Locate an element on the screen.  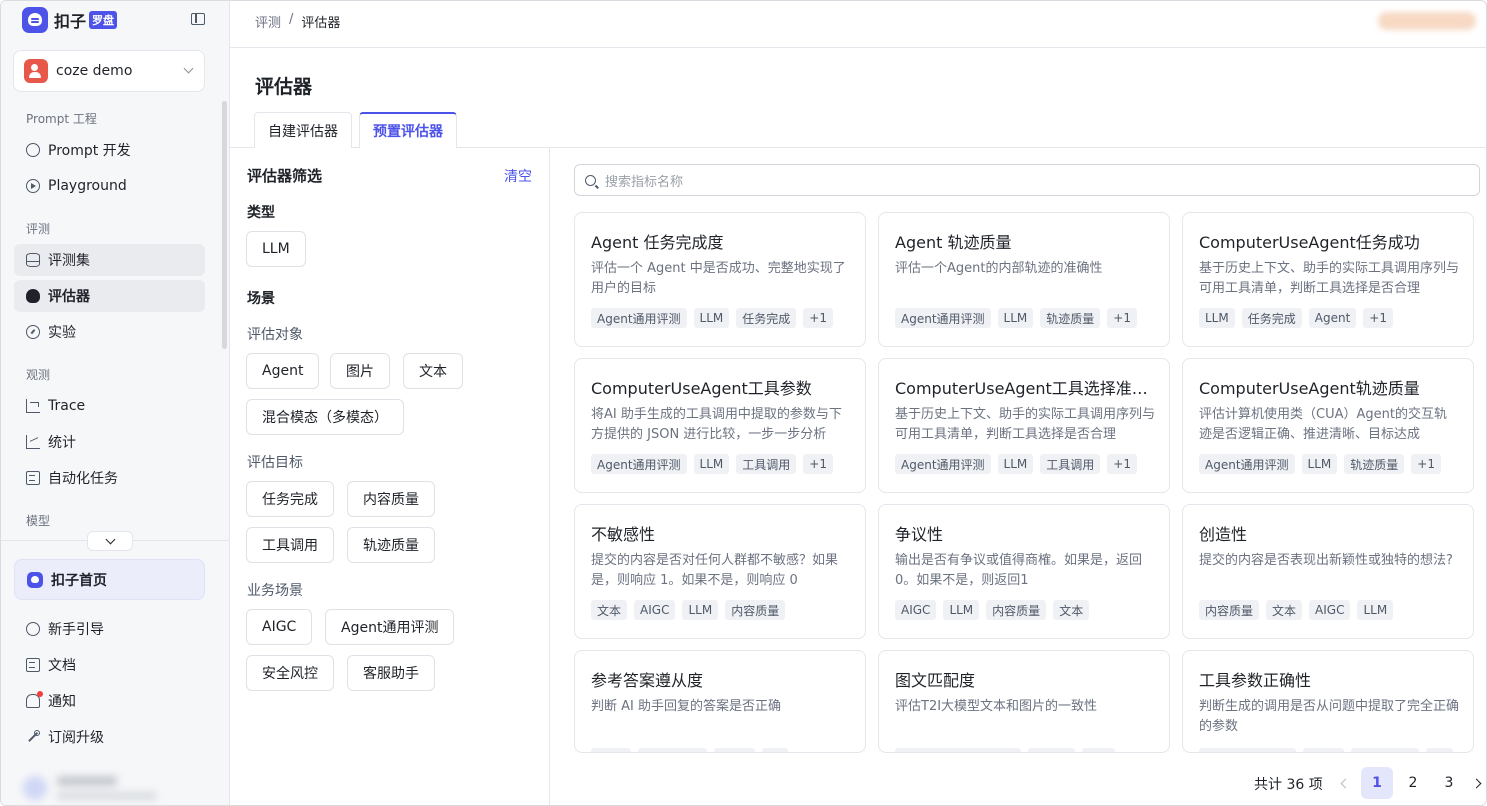
card-title: ComputerUseAgent工具参数 is located at coordinates (701, 388).